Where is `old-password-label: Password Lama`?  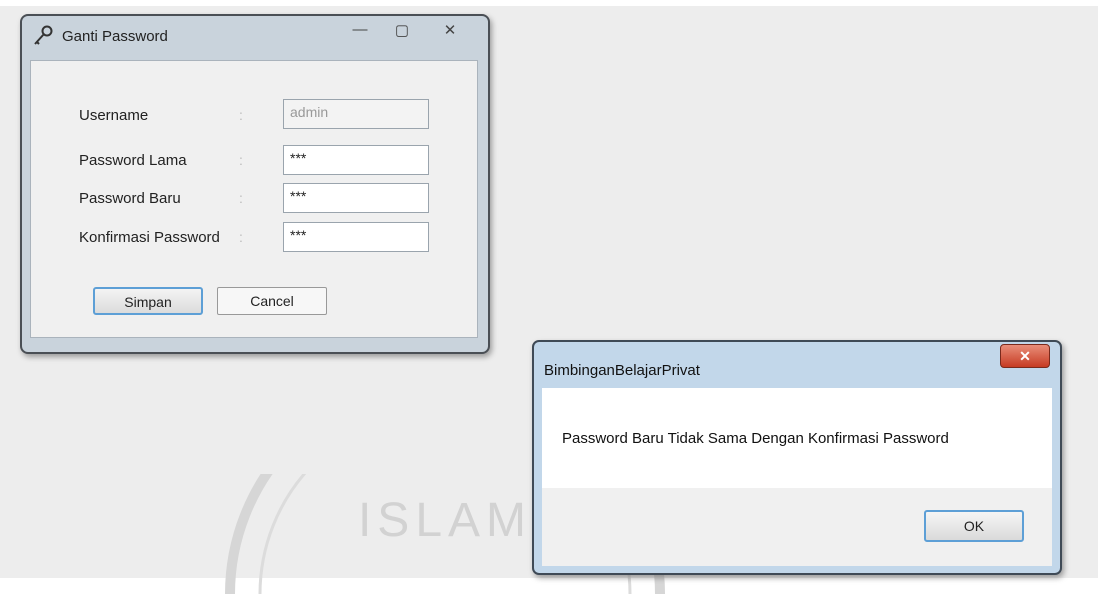
old-password-label: Password Lama is located at coordinates (133, 160).